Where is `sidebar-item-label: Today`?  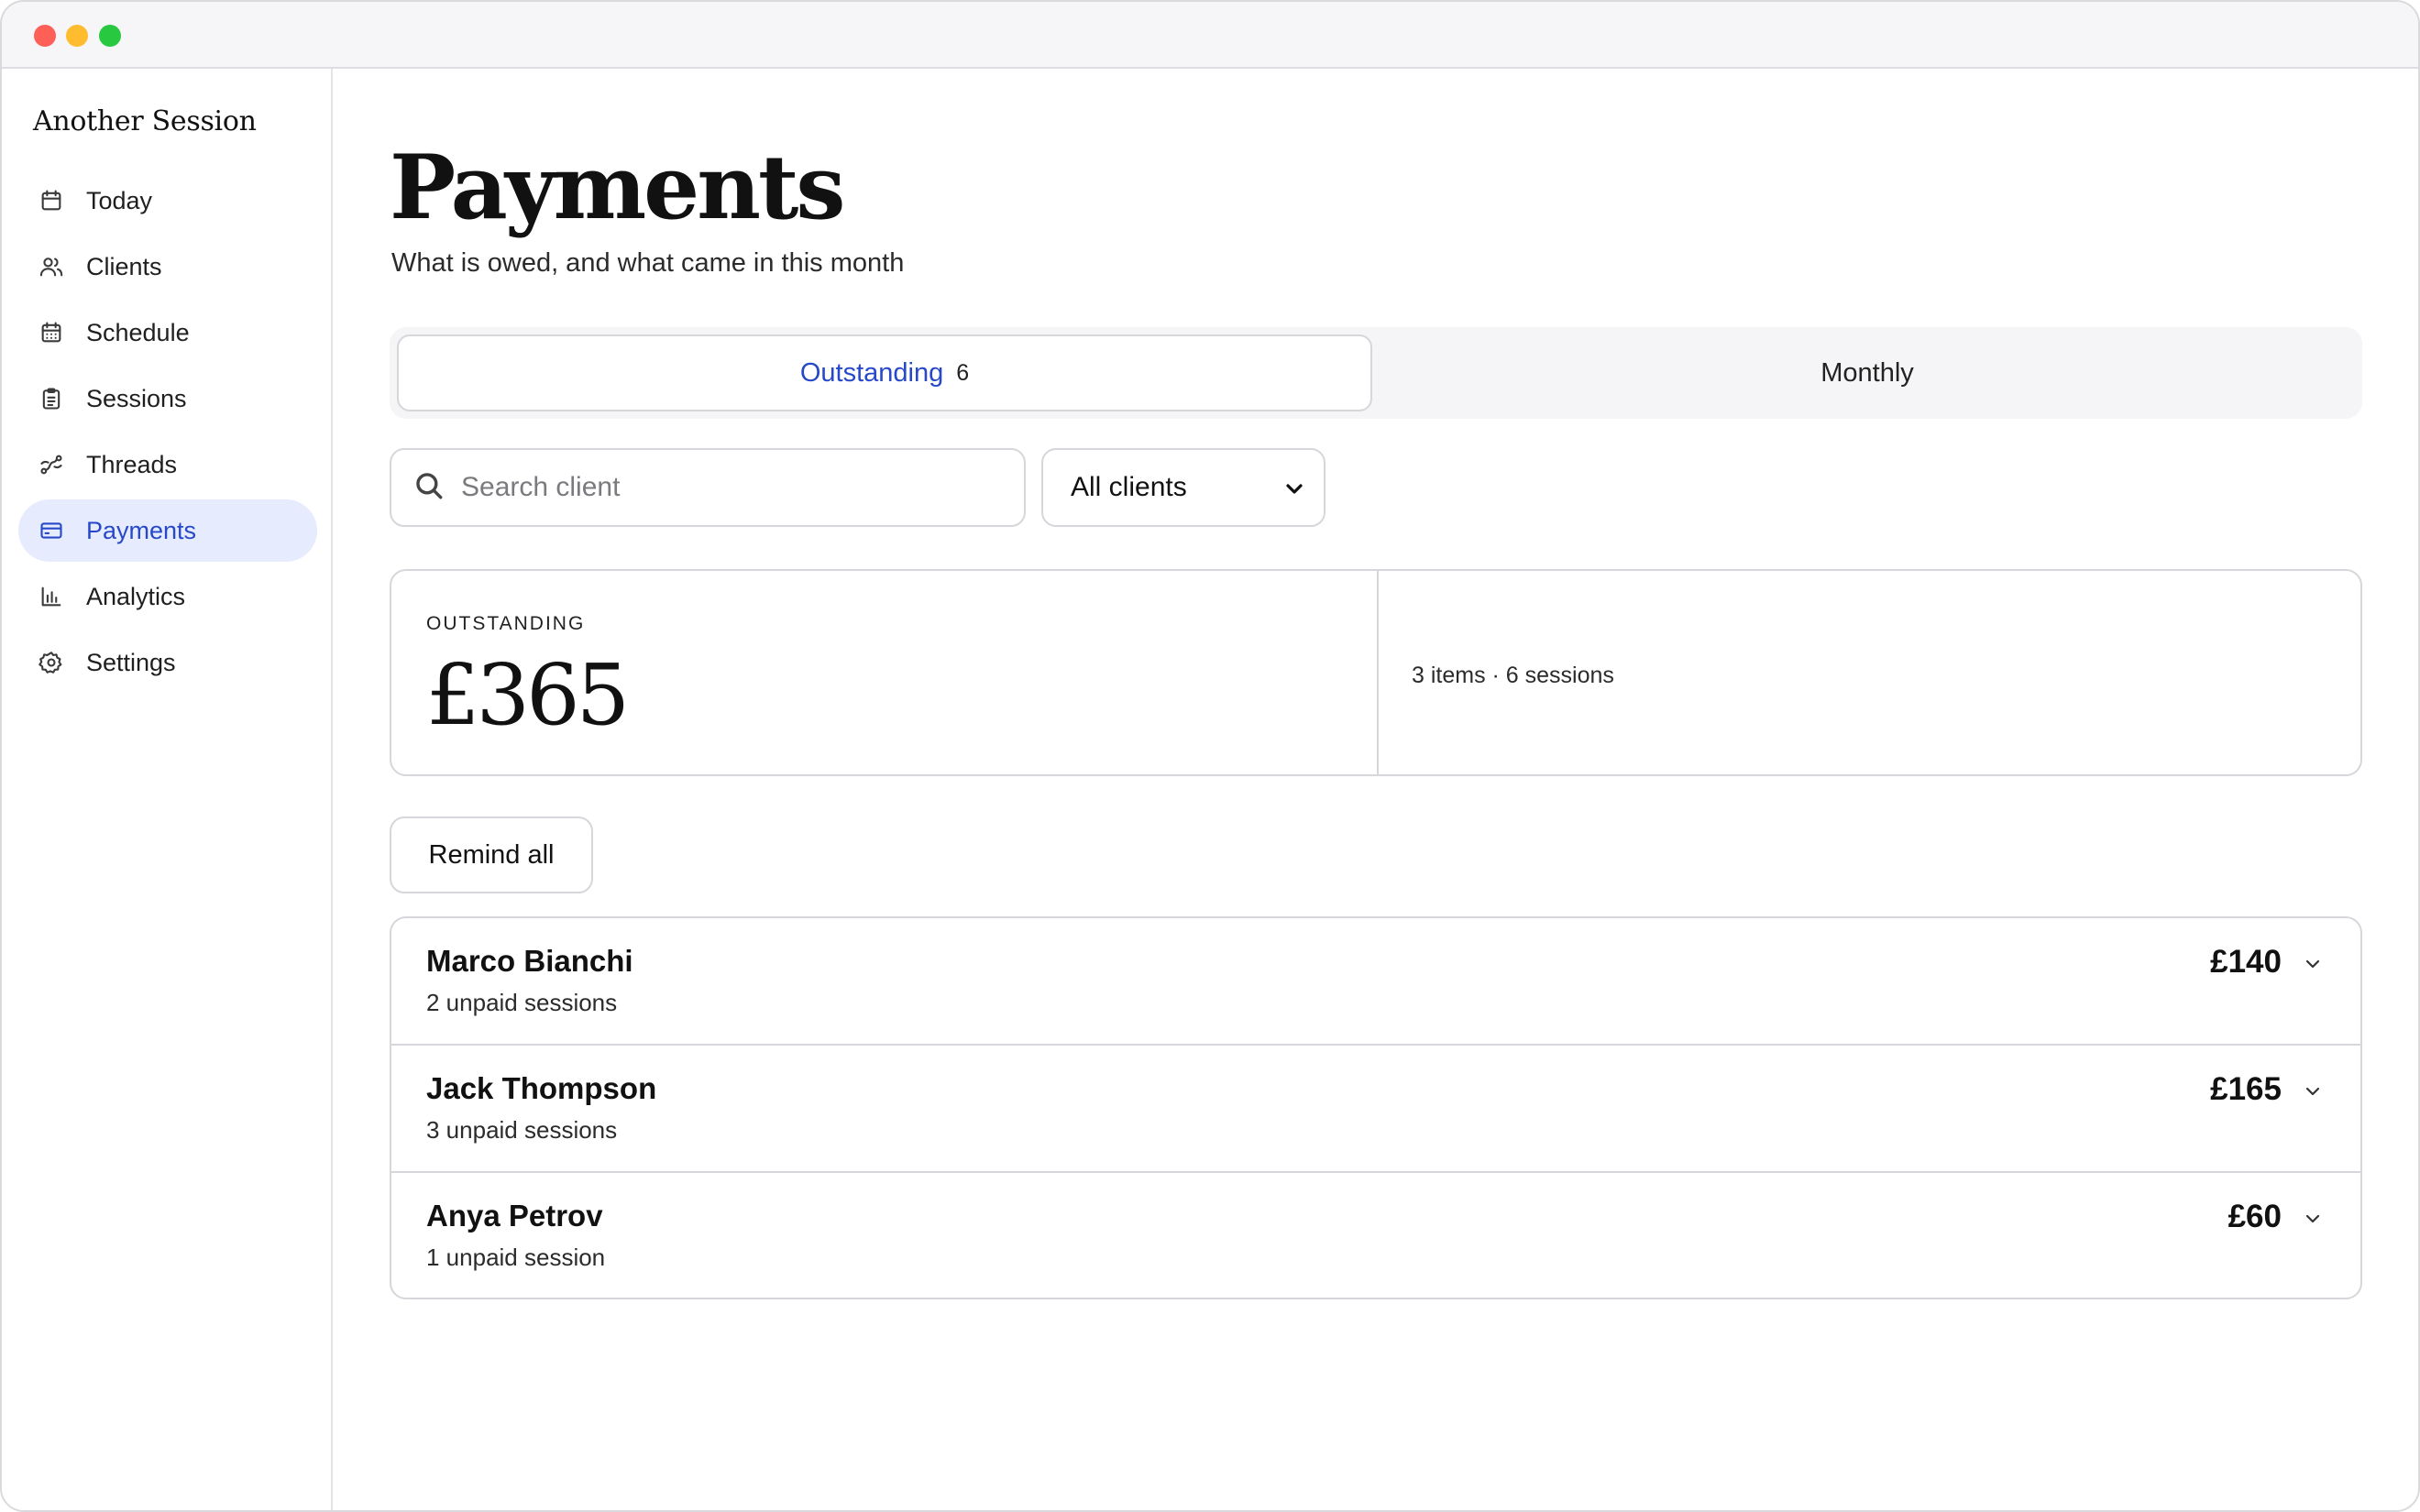 sidebar-item-label: Today is located at coordinates (119, 200).